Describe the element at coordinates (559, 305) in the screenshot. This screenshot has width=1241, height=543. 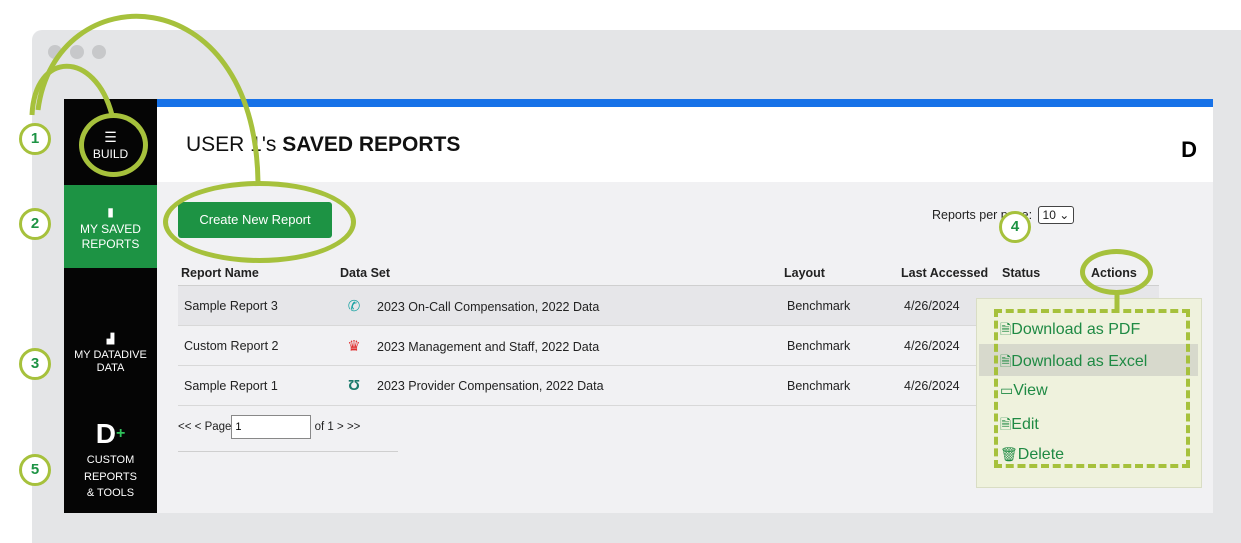
I see `dataset-cell: ✆ 2023 On-Call Compensation, 2022 Data` at that location.